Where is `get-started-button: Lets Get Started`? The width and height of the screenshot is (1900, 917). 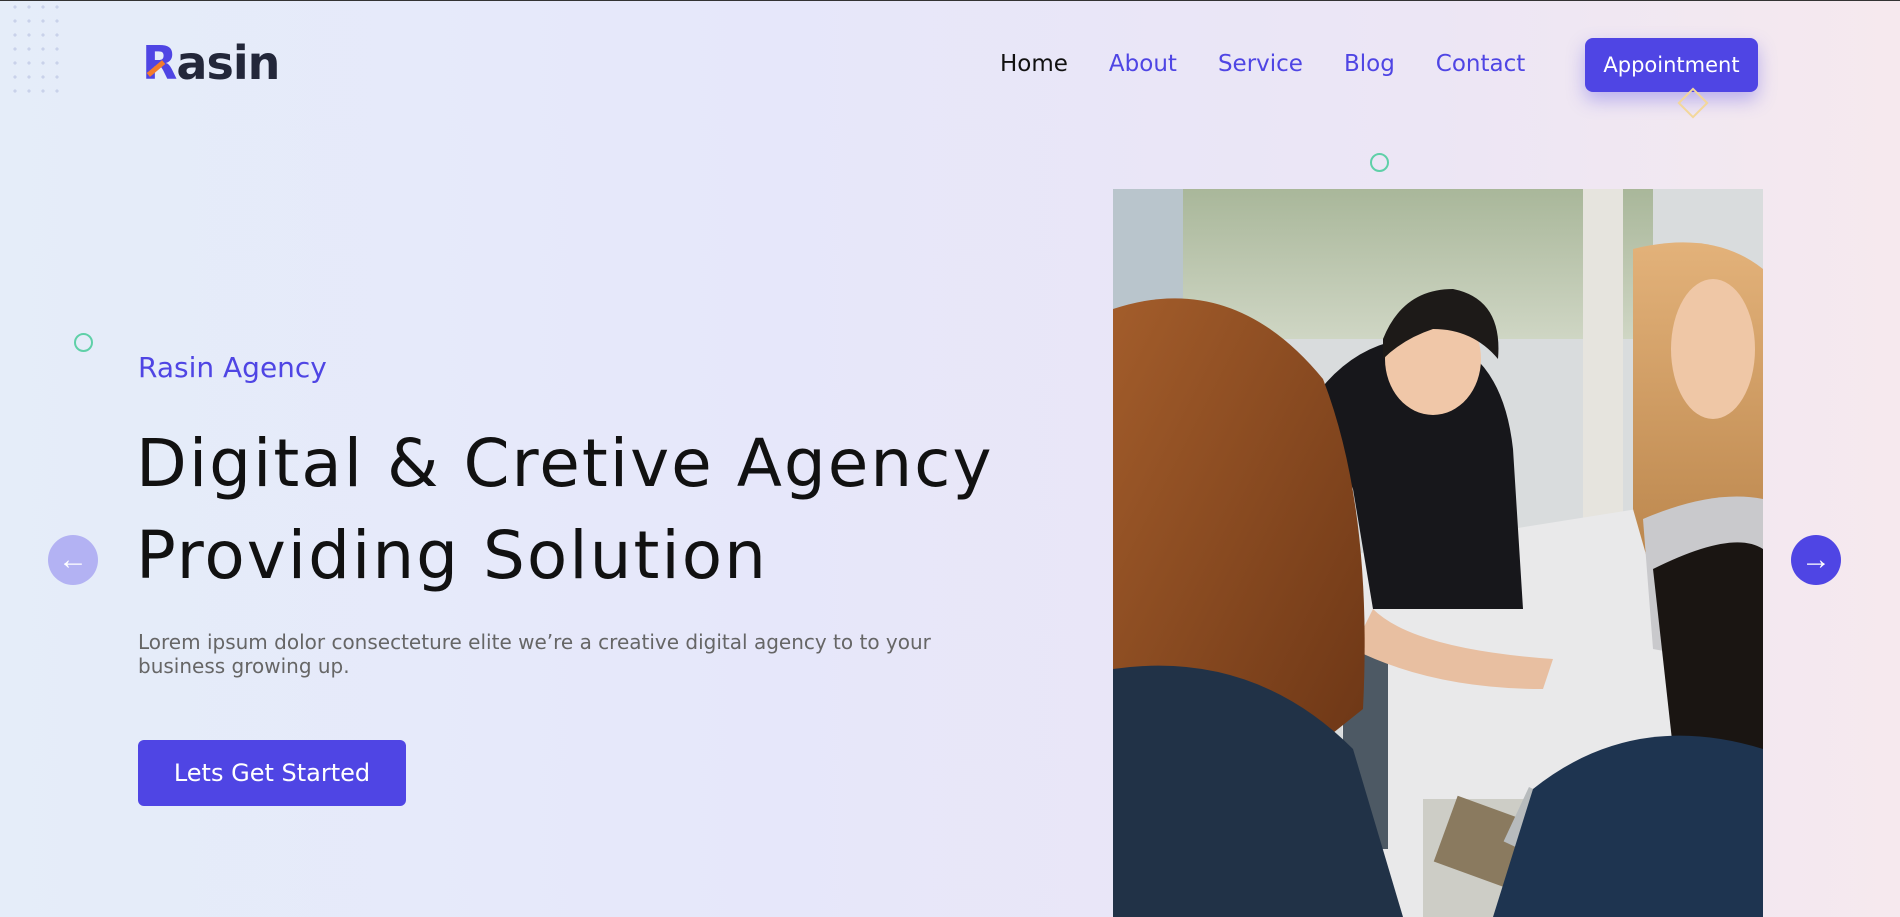
get-started-button: Lets Get Started is located at coordinates (272, 773).